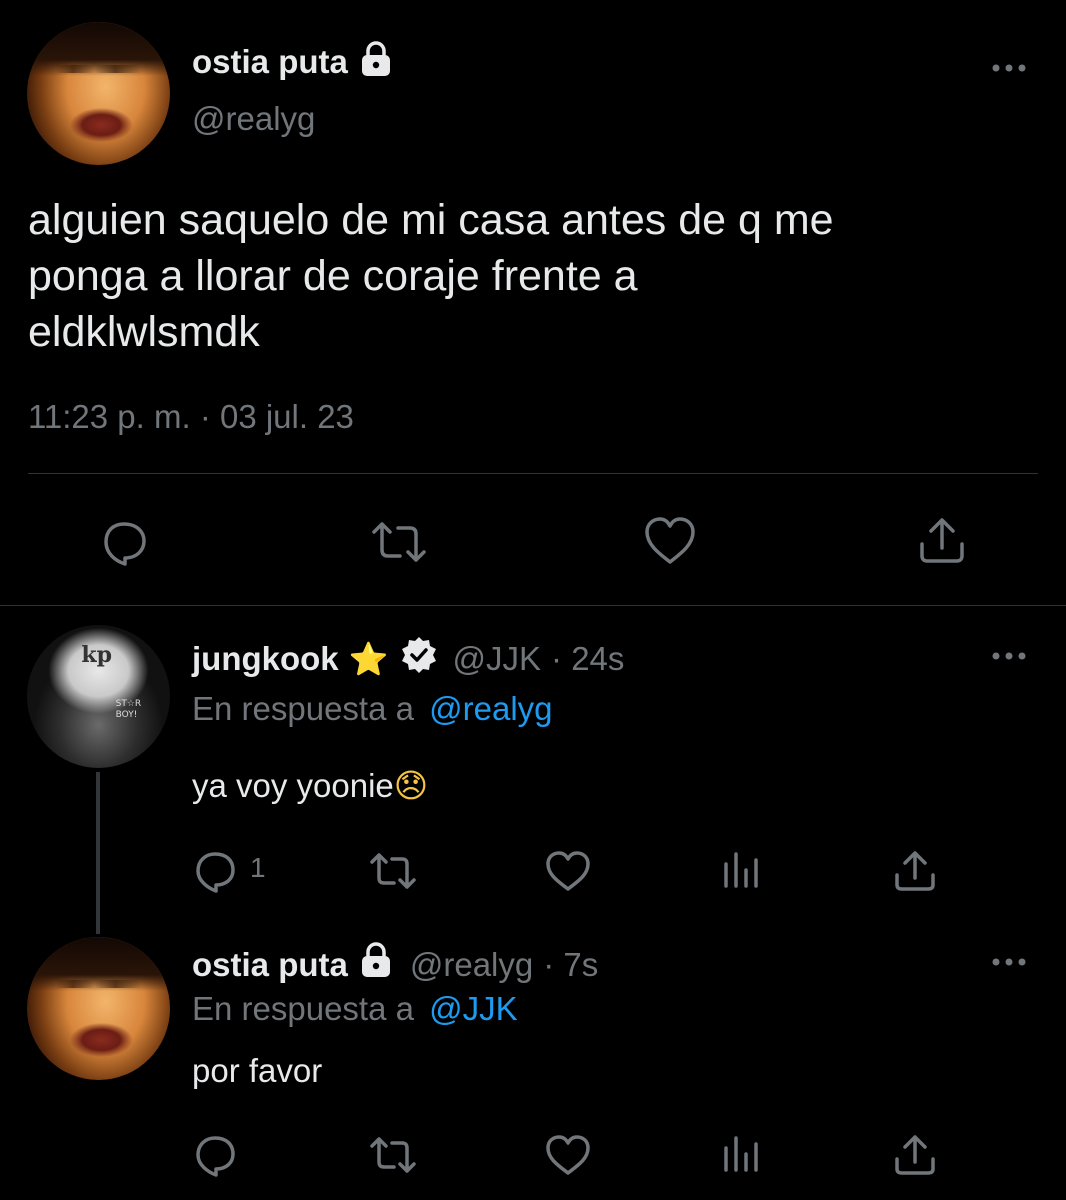  What do you see at coordinates (473, 1008) in the screenshot?
I see `replying-to-handle: @JJK` at bounding box center [473, 1008].